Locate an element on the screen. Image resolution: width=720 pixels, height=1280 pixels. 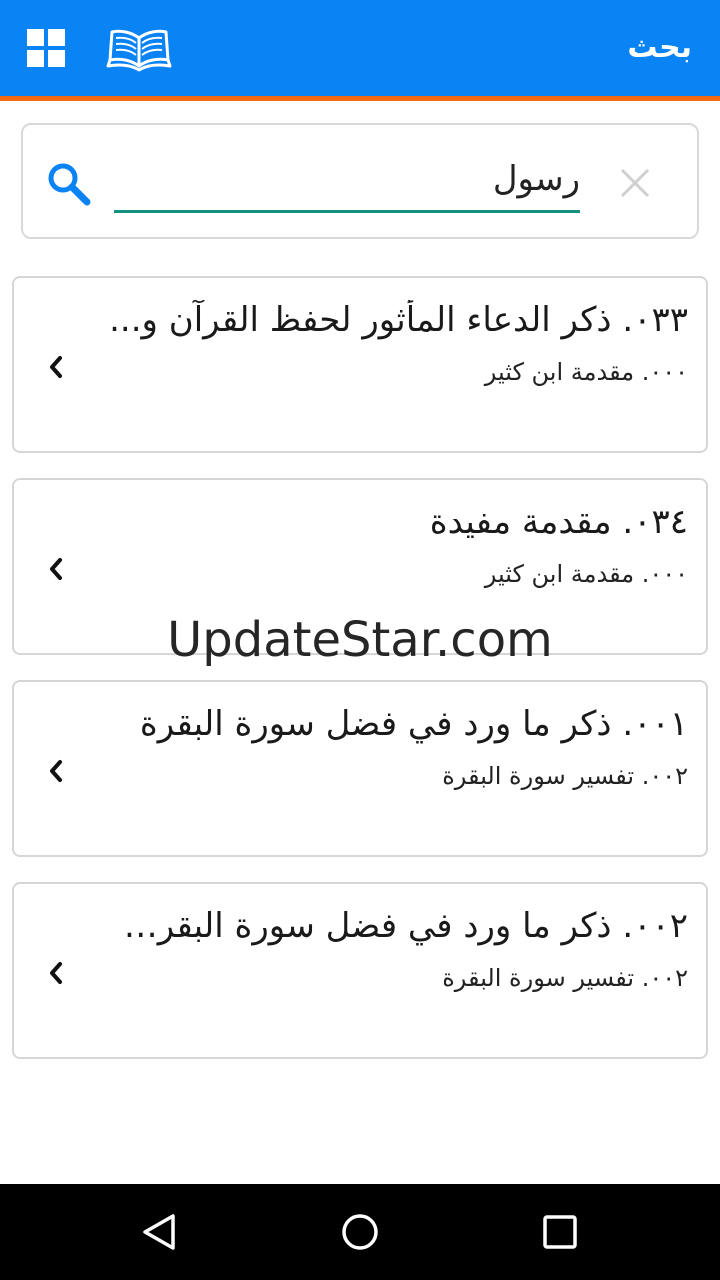
back-icon is located at coordinates (160, 1232).